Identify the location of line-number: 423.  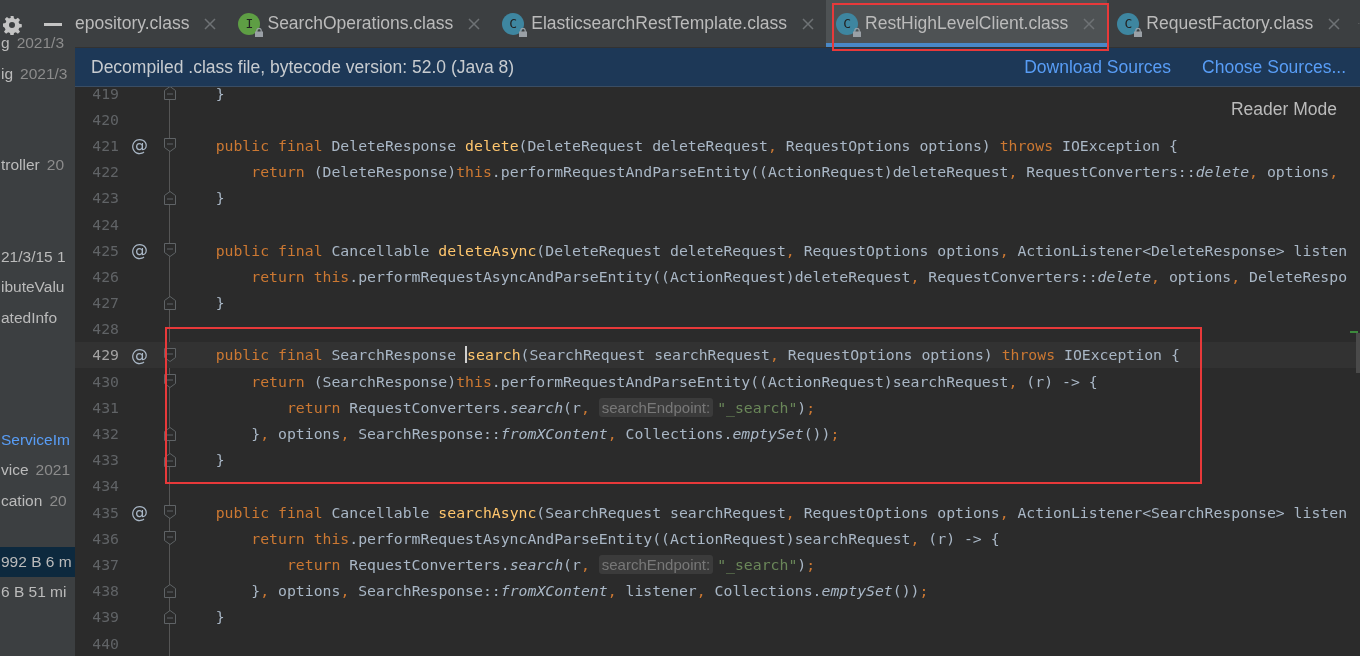
(105, 198).